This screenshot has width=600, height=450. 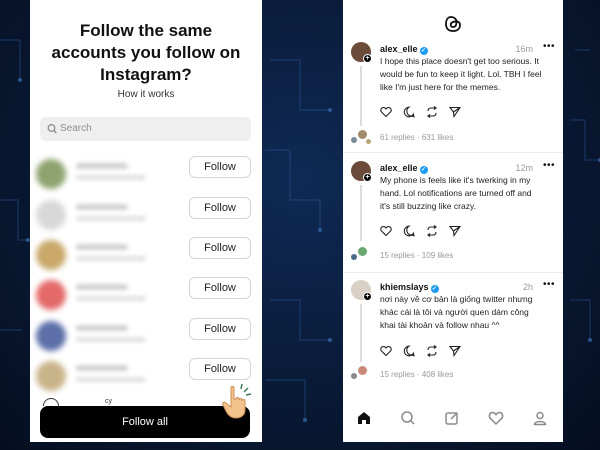 What do you see at coordinates (416, 137) in the screenshot?
I see `replies-likes-count: 61 replies · 631 likes` at bounding box center [416, 137].